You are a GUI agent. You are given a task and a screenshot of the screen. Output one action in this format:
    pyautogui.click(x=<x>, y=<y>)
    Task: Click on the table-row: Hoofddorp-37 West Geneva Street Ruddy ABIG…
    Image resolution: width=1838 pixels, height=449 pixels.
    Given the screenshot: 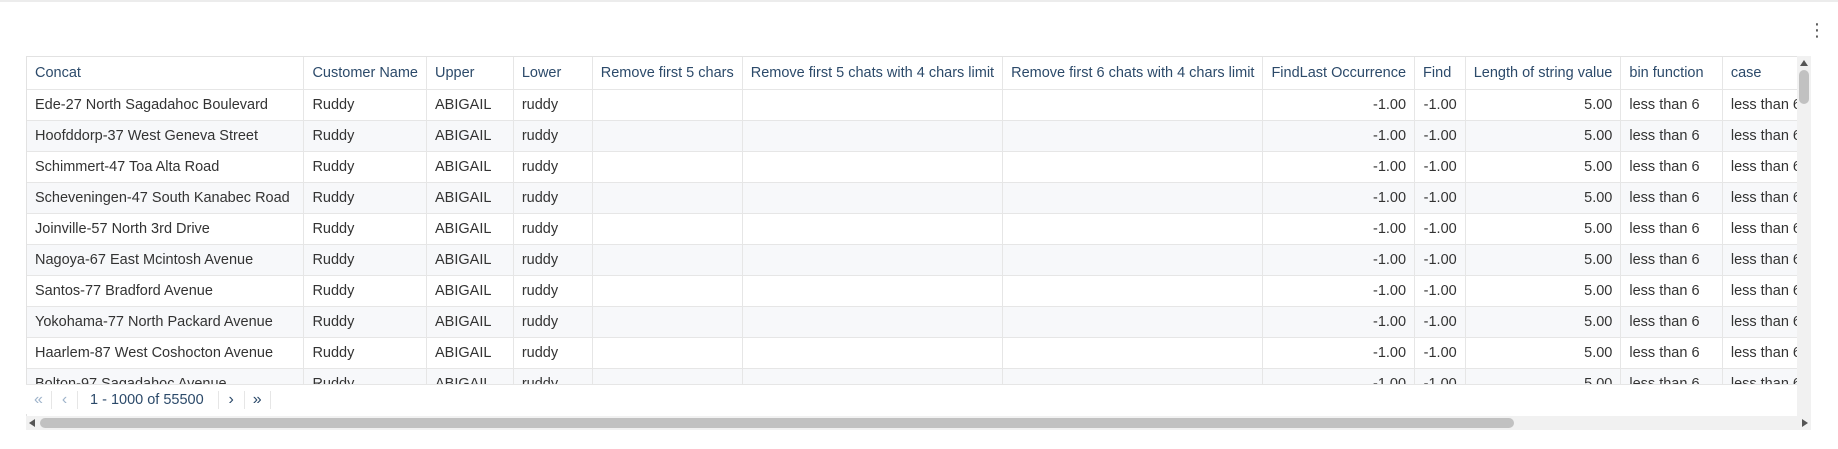 What is the action you would take?
    pyautogui.click(x=918, y=136)
    